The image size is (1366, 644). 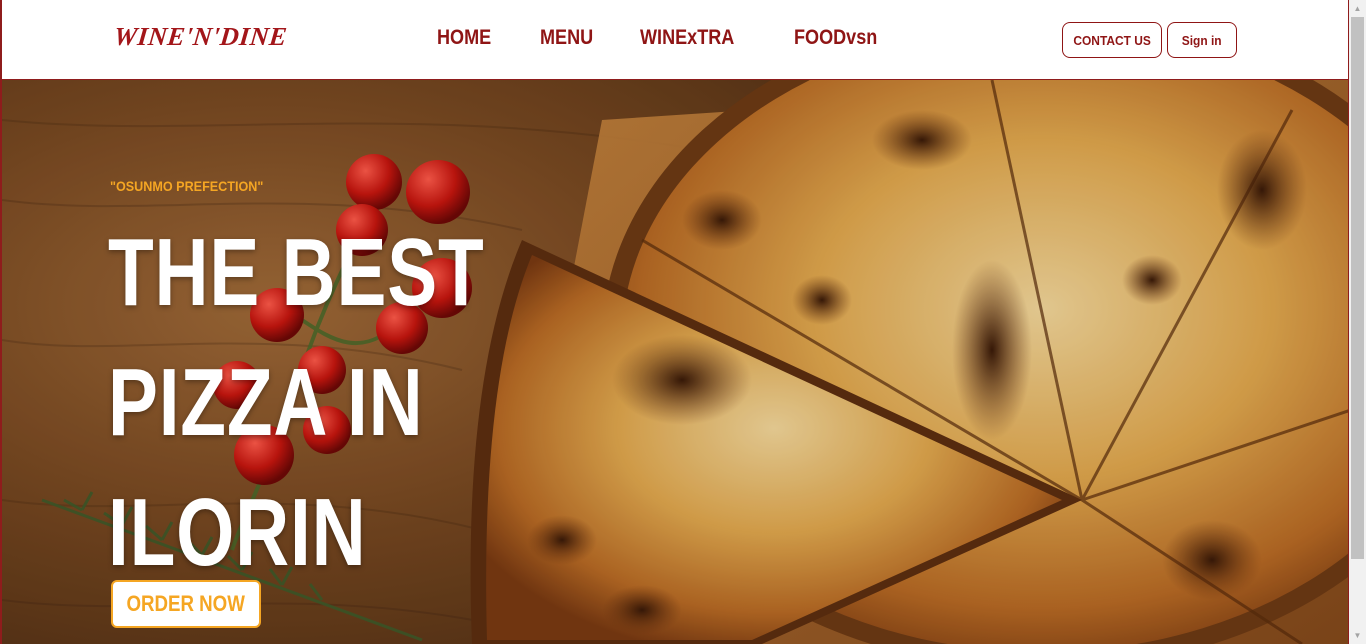 I want to click on sign-in-label: Sign in, so click(x=1202, y=40).